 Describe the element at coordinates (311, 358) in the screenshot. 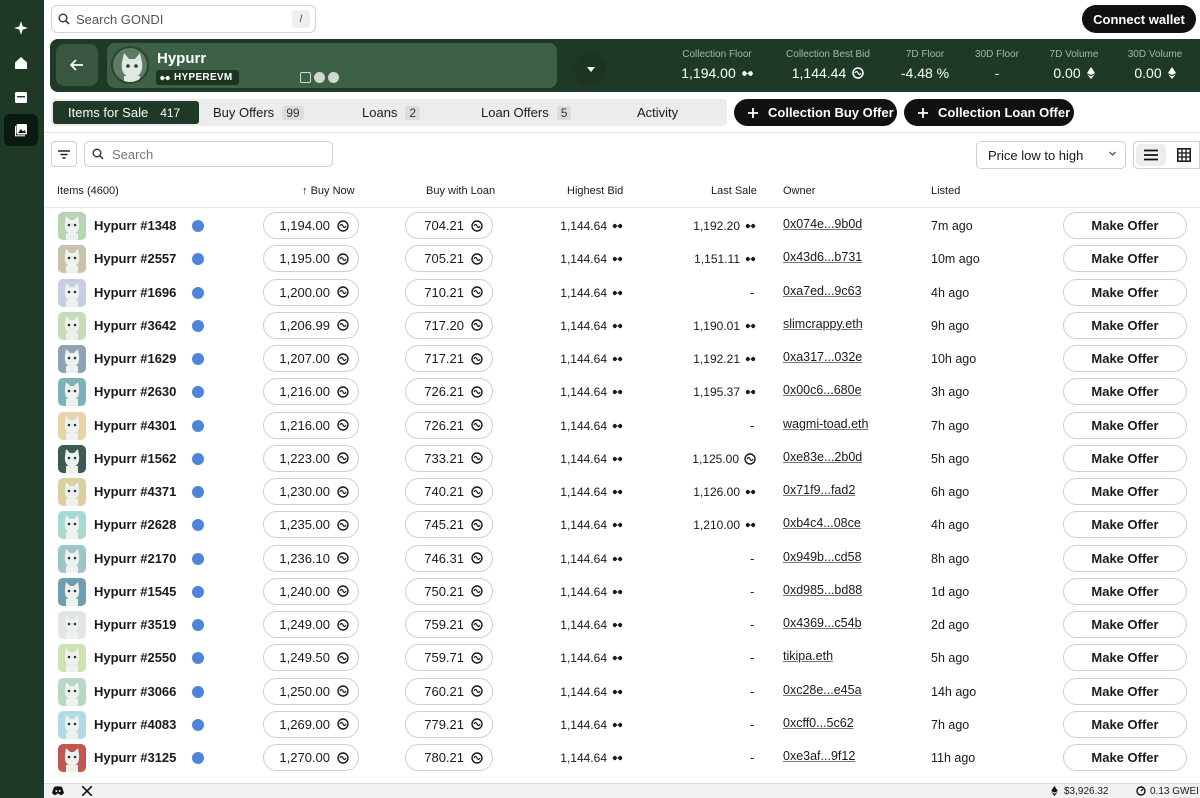

I see `buy-now-button: 1,207.00` at that location.